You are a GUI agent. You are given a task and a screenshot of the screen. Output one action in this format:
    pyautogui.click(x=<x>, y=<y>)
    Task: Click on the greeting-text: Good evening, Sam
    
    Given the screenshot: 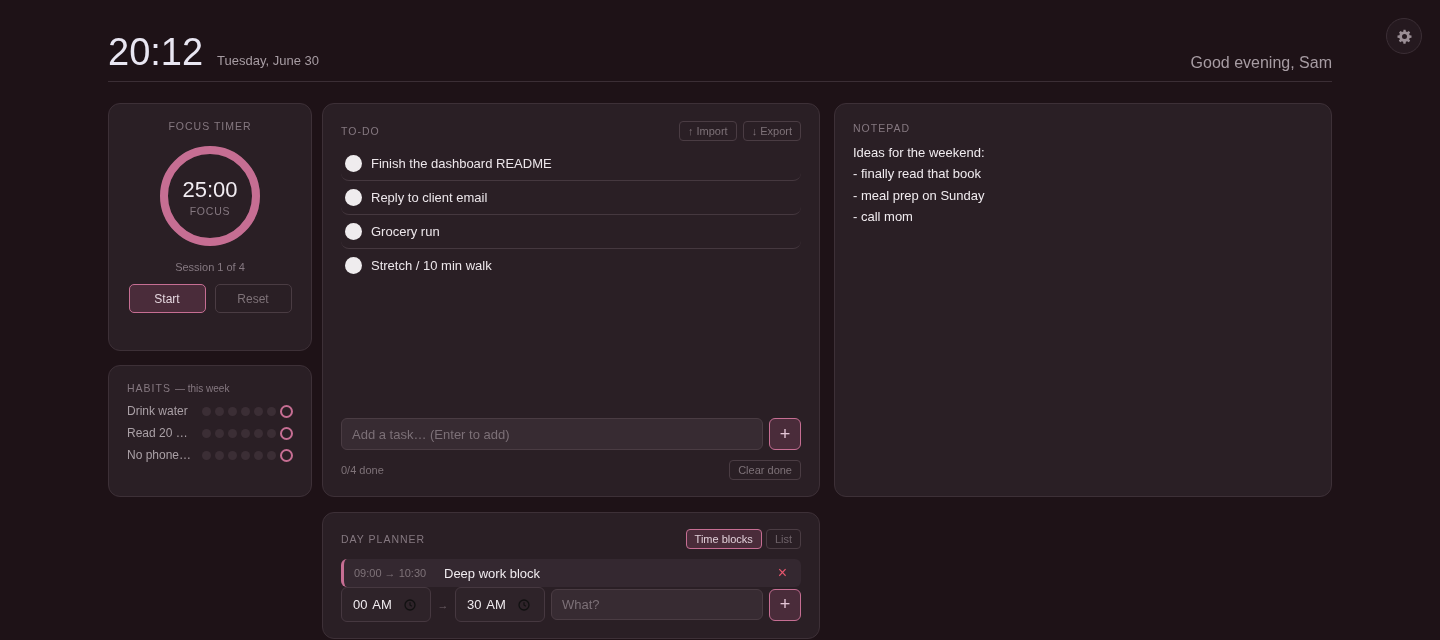 What is the action you would take?
    pyautogui.click(x=1261, y=63)
    